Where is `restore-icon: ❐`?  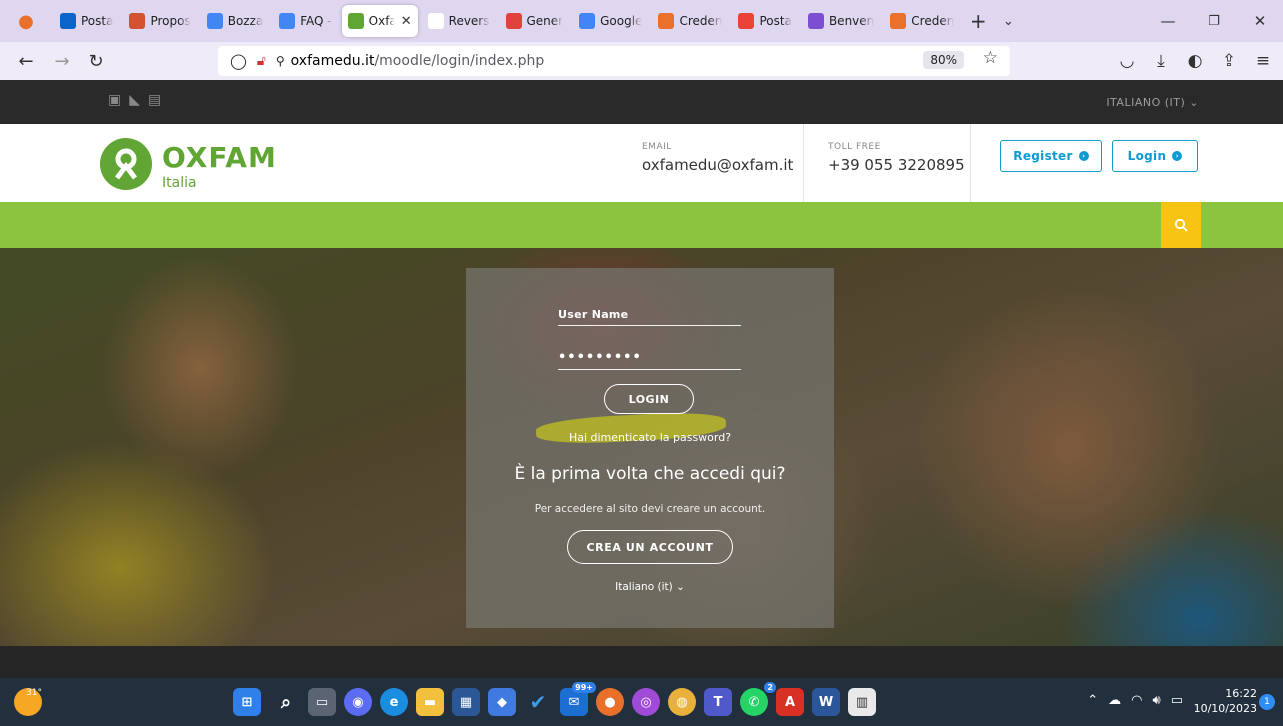
restore-icon: ❐ is located at coordinates (1214, 21).